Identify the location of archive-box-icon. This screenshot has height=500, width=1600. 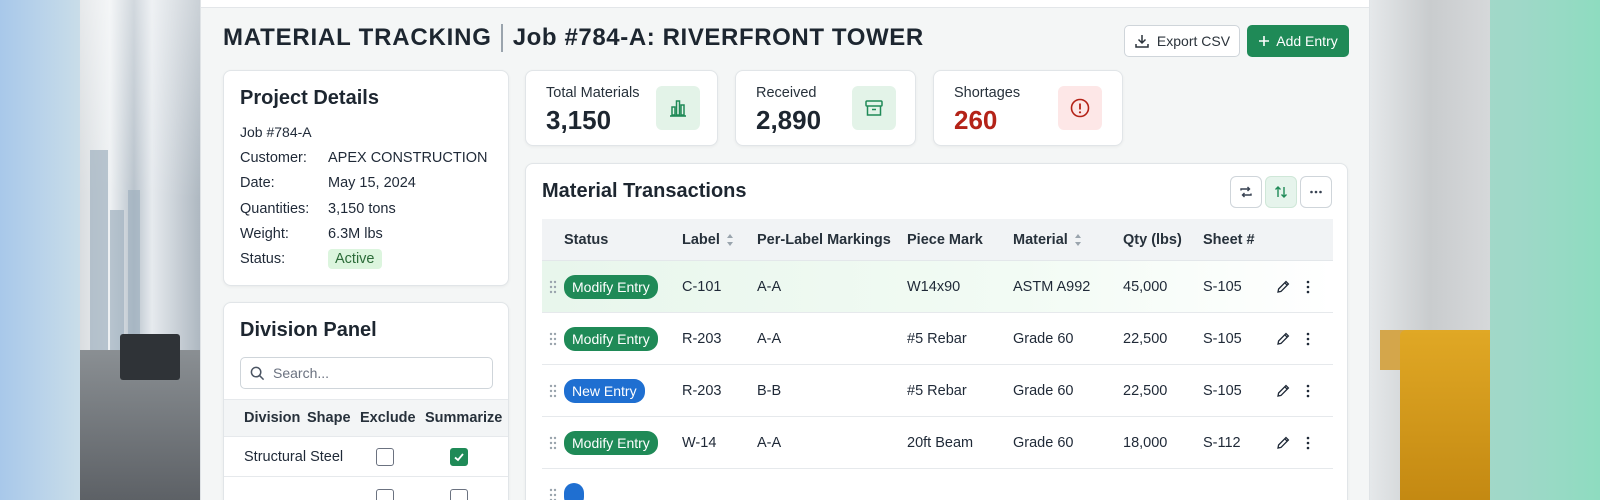
(874, 108).